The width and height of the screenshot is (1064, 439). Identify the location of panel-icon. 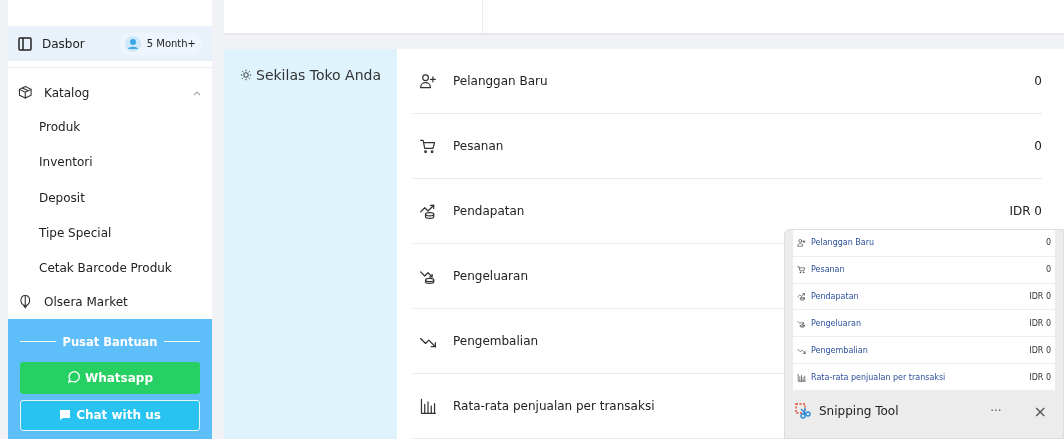
(25, 43).